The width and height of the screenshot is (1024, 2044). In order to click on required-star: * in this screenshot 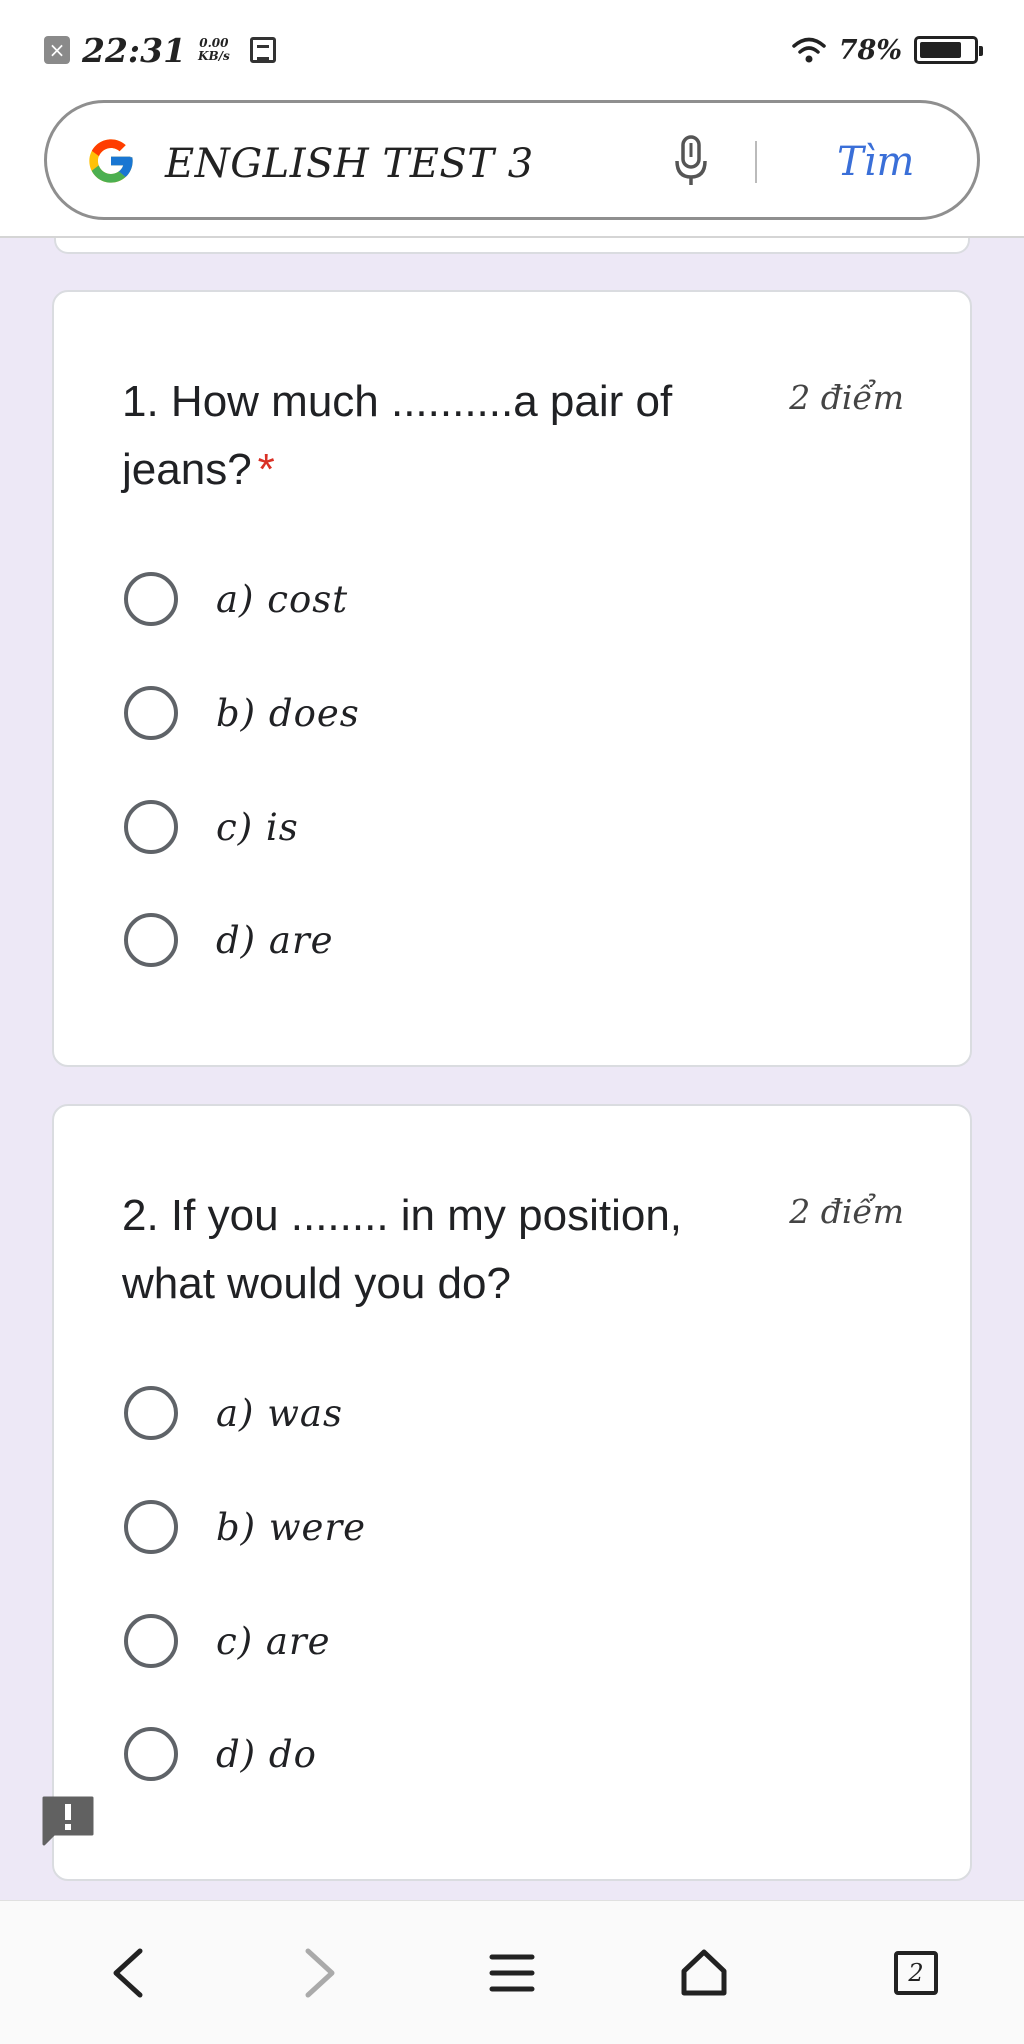, I will do `click(266, 469)`.